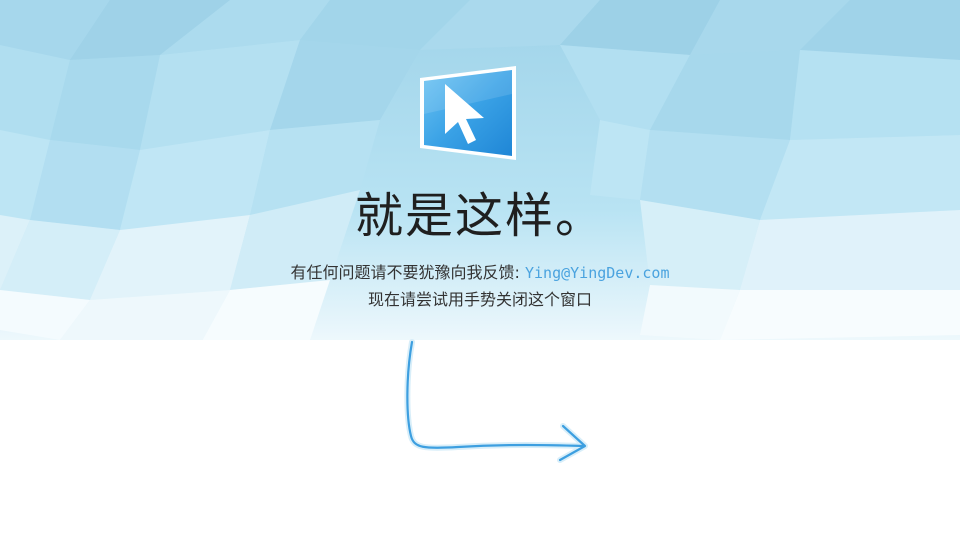  What do you see at coordinates (496, 401) in the screenshot?
I see `gesture-arrow-icon` at bounding box center [496, 401].